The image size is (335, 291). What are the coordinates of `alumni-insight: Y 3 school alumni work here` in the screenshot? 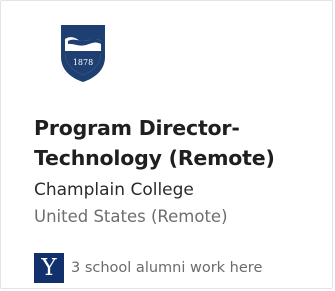 It's located at (148, 268).